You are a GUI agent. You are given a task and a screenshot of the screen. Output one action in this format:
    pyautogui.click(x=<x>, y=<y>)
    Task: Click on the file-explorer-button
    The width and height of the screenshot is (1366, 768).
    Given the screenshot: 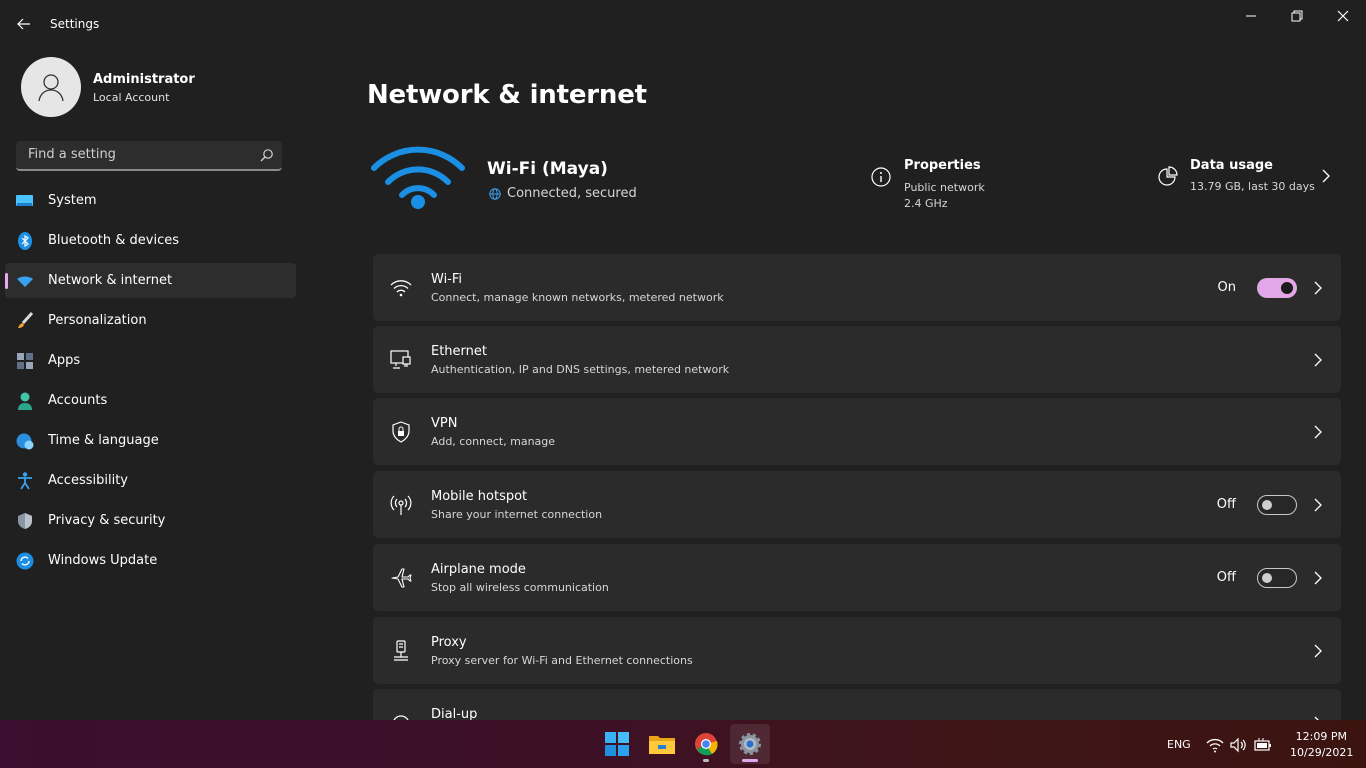 What is the action you would take?
    pyautogui.click(x=662, y=744)
    